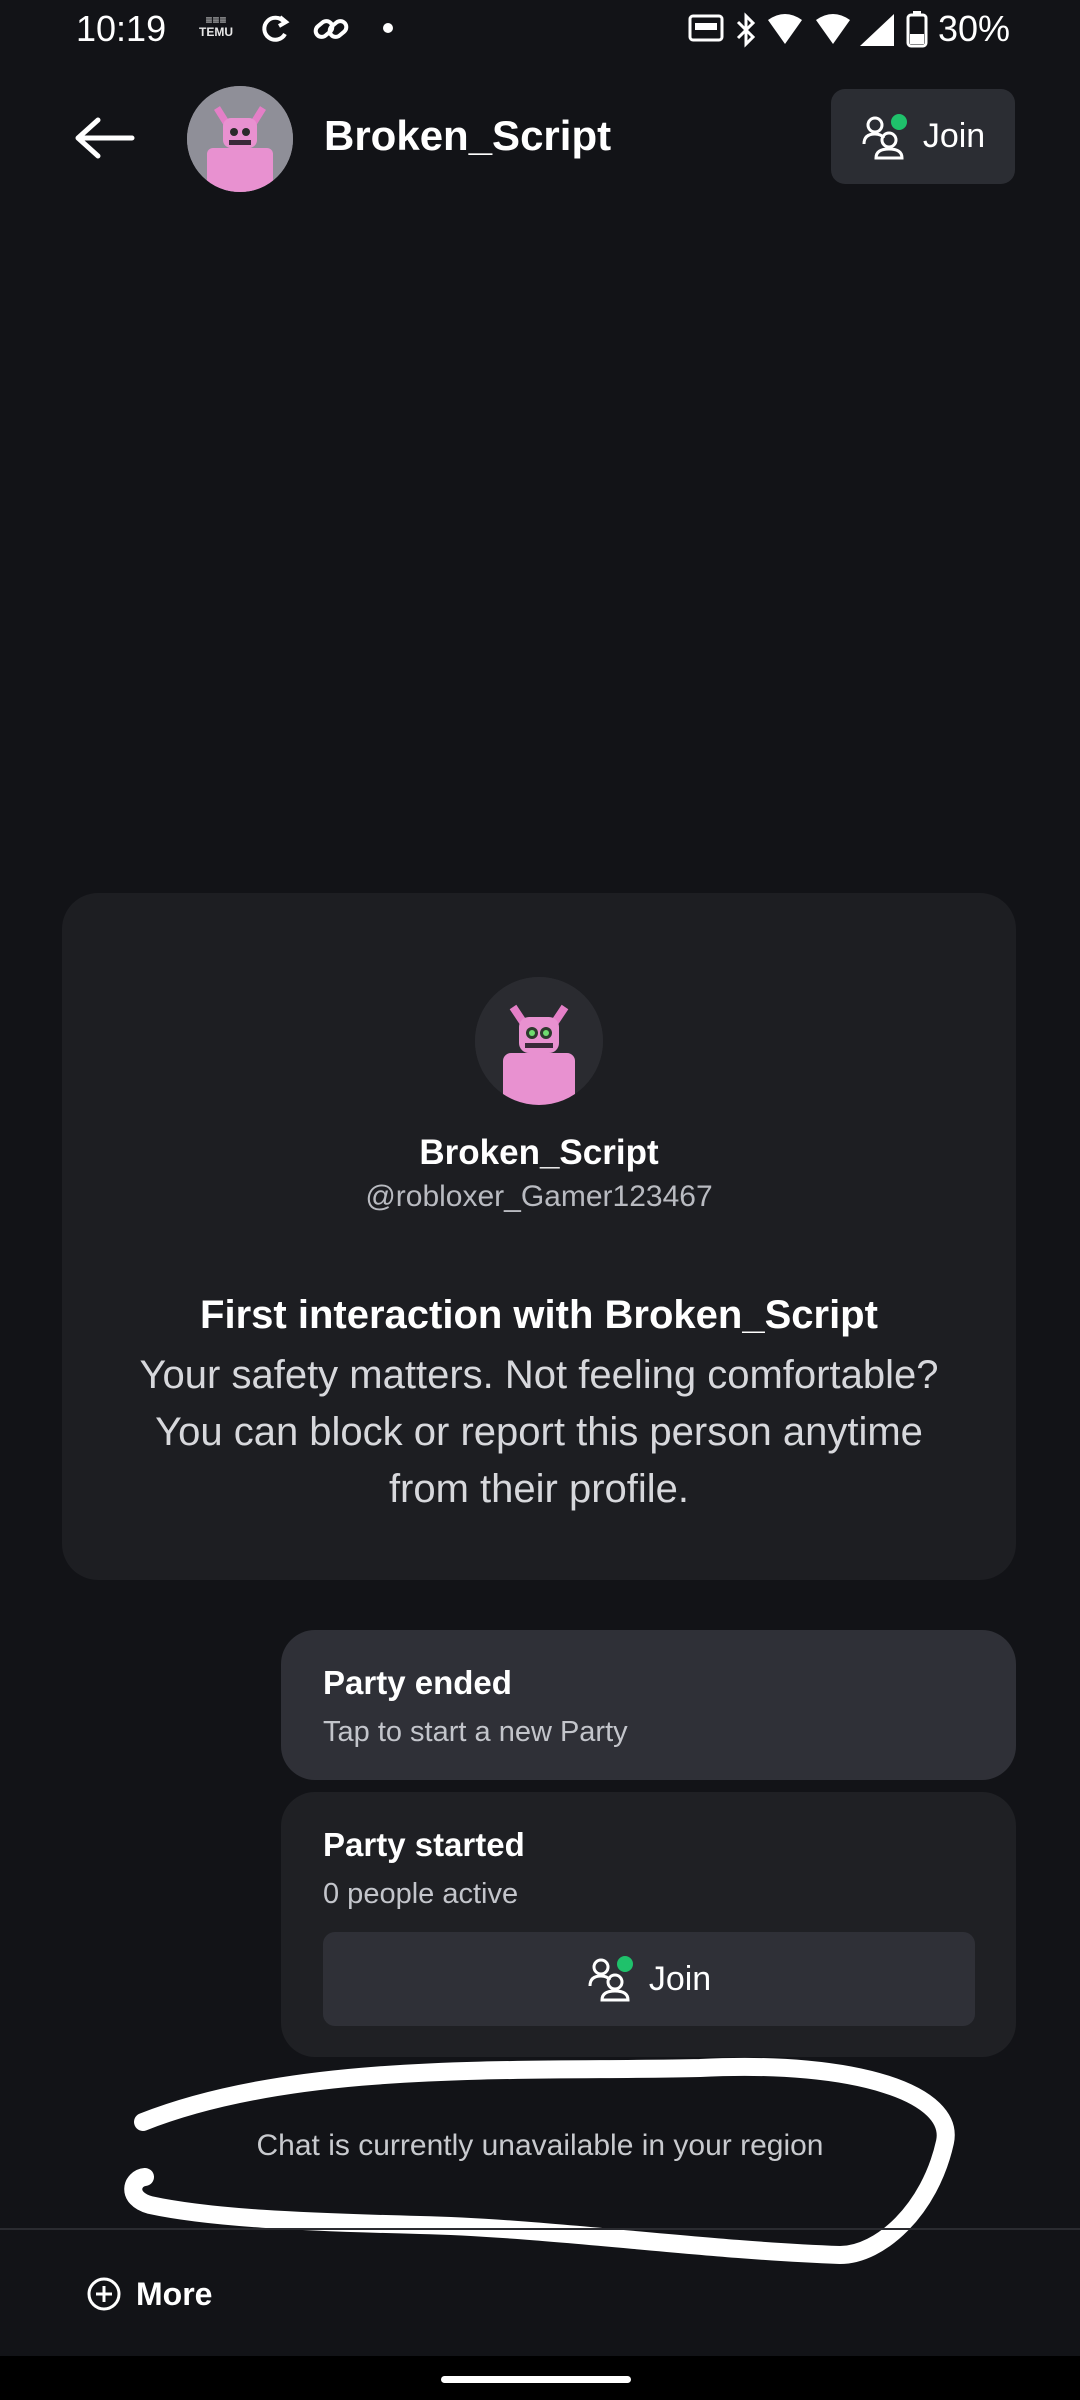 The width and height of the screenshot is (1080, 2400). What do you see at coordinates (417, 1682) in the screenshot?
I see `party-ended-title: Party ended` at bounding box center [417, 1682].